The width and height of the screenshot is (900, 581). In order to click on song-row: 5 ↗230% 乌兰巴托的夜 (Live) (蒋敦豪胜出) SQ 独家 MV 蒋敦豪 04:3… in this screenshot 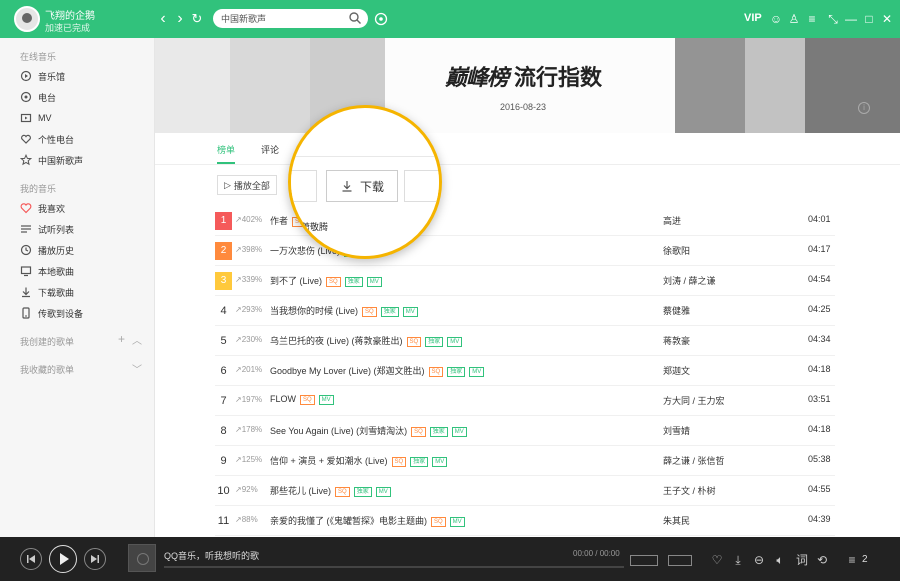, I will do `click(525, 341)`.